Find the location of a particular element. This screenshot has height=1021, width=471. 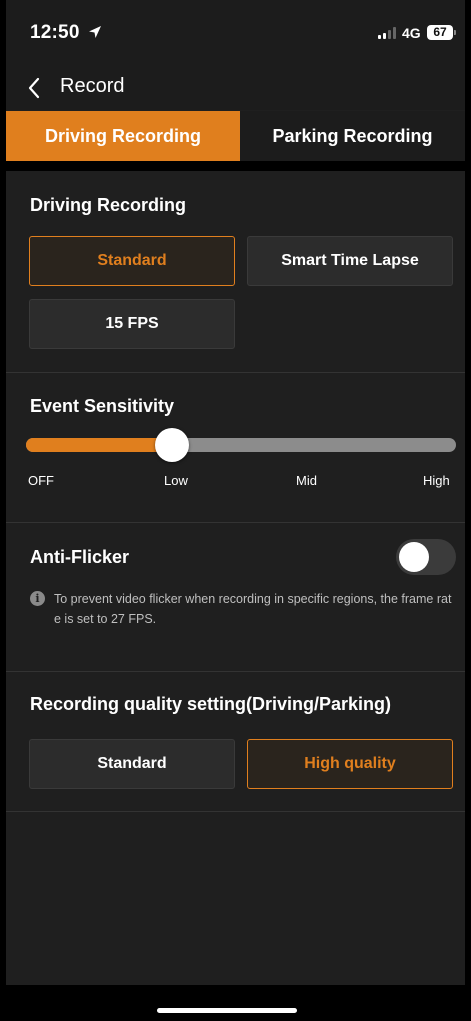

driving-mode-smart-time-lapse-button: Smart Time Lapse is located at coordinates (350, 261).